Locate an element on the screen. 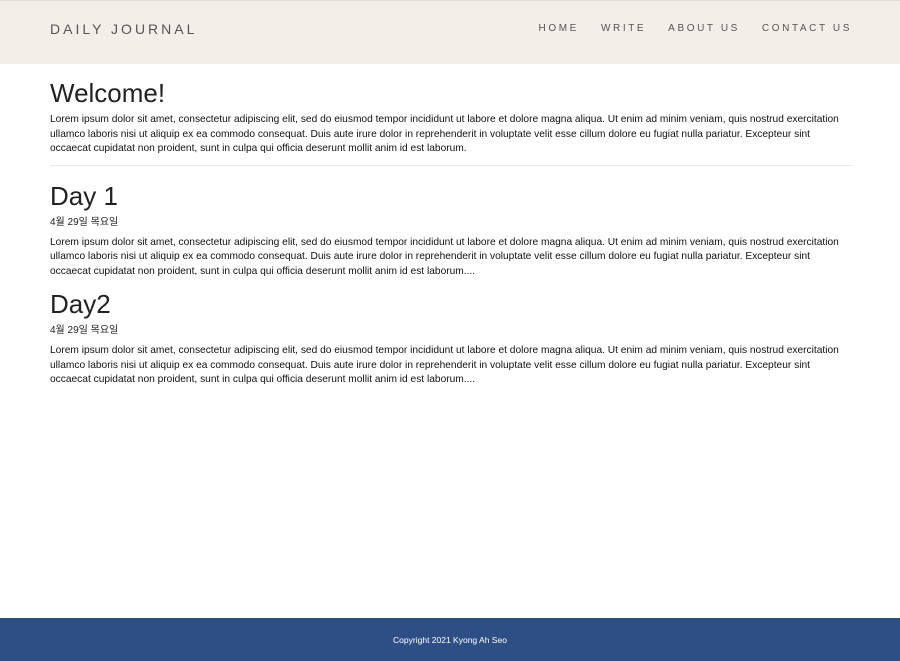 This screenshot has width=900, height=661. footer: Copyright 2021 Kyong Ah Seo is located at coordinates (450, 639).